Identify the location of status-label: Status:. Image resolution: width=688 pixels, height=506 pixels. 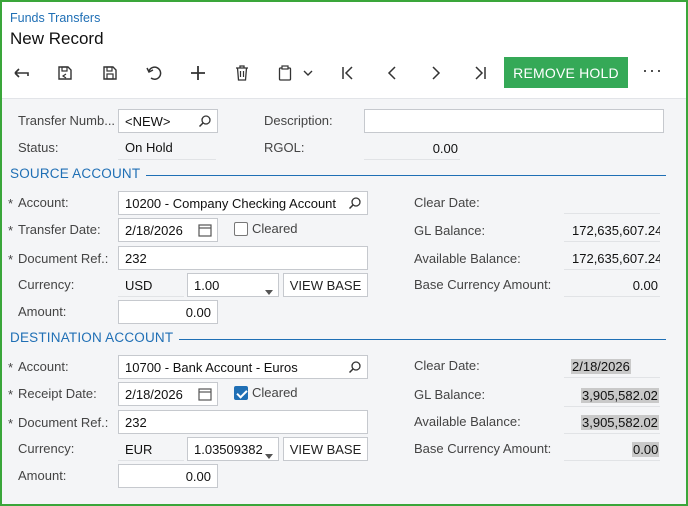
(38, 147).